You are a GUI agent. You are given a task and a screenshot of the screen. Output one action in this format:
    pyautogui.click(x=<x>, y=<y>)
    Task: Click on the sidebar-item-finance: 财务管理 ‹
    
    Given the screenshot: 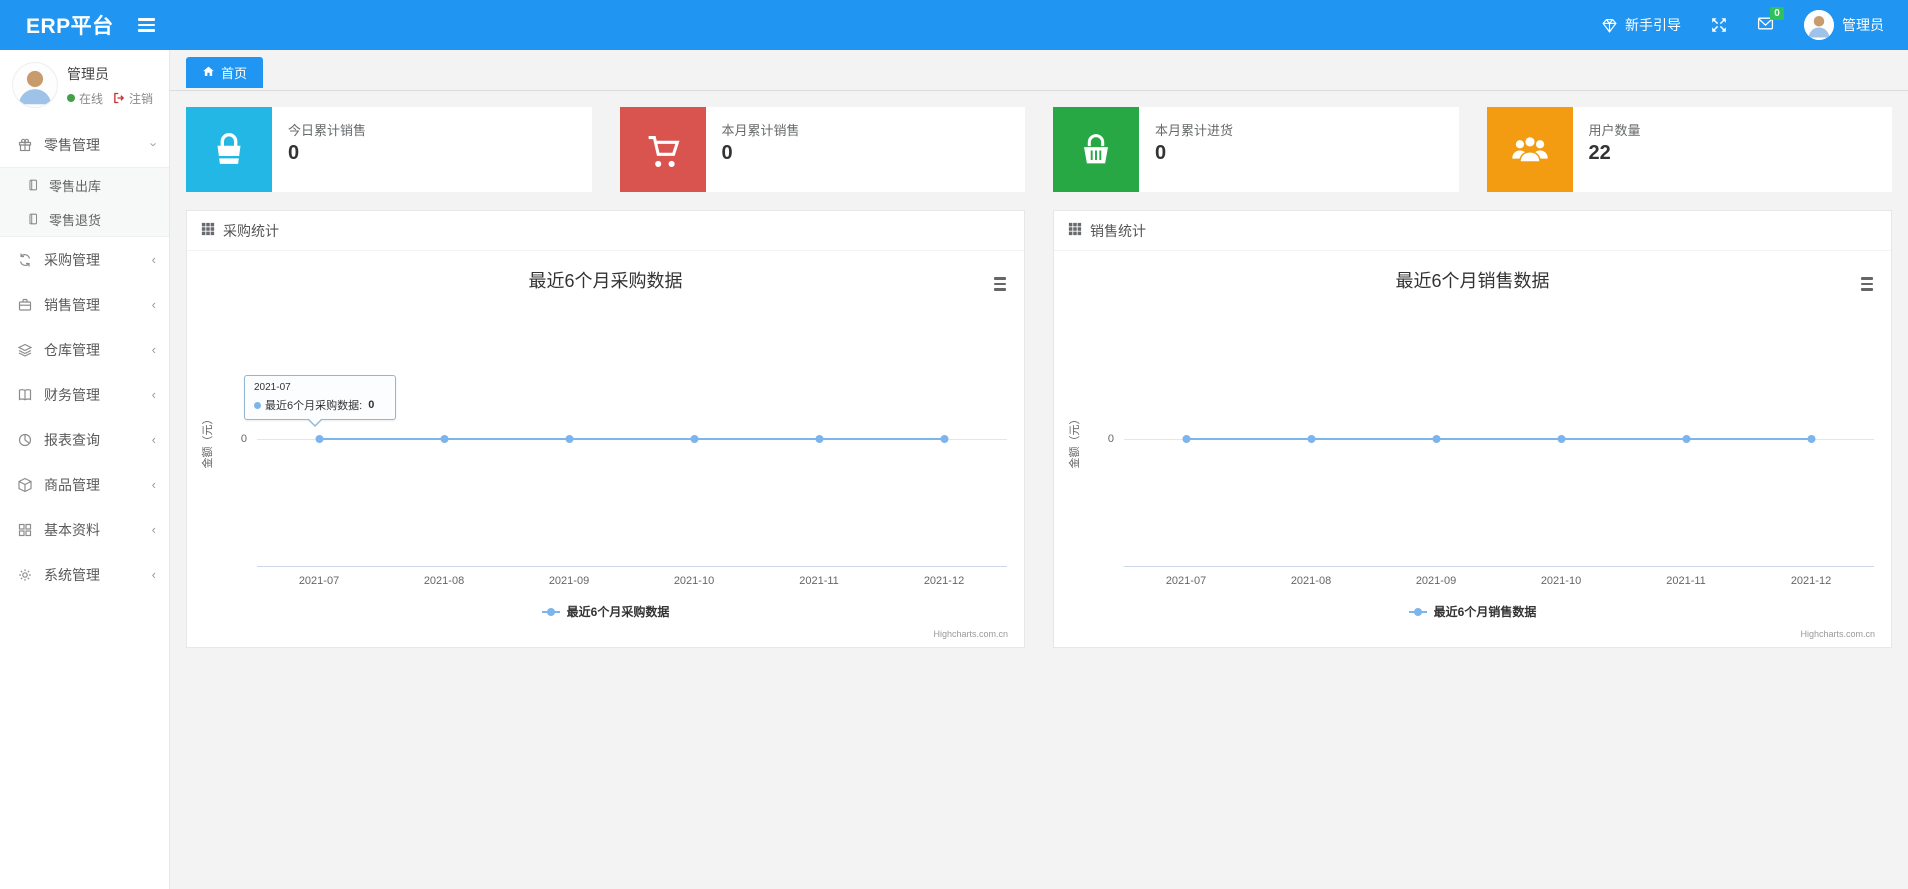 What is the action you would take?
    pyautogui.click(x=84, y=394)
    